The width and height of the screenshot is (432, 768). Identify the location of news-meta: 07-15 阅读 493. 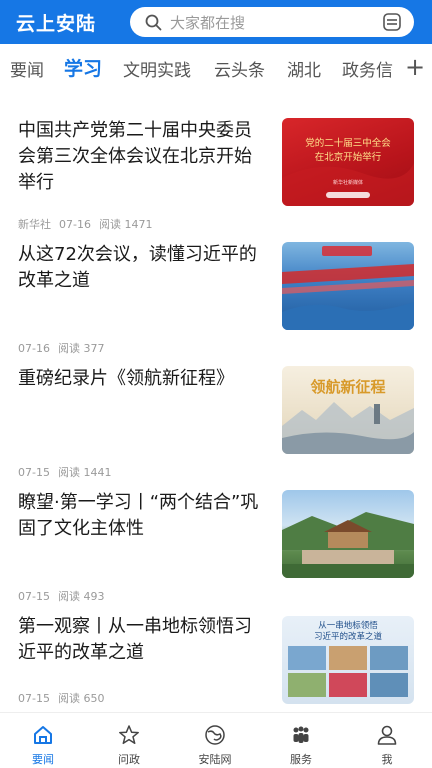
(65, 596).